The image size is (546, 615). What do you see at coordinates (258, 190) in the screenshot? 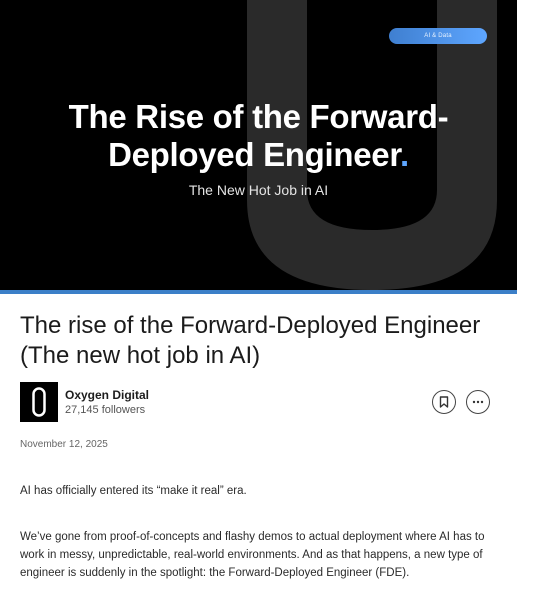
I see `hero-subtitle: The New Hot Job in AI` at bounding box center [258, 190].